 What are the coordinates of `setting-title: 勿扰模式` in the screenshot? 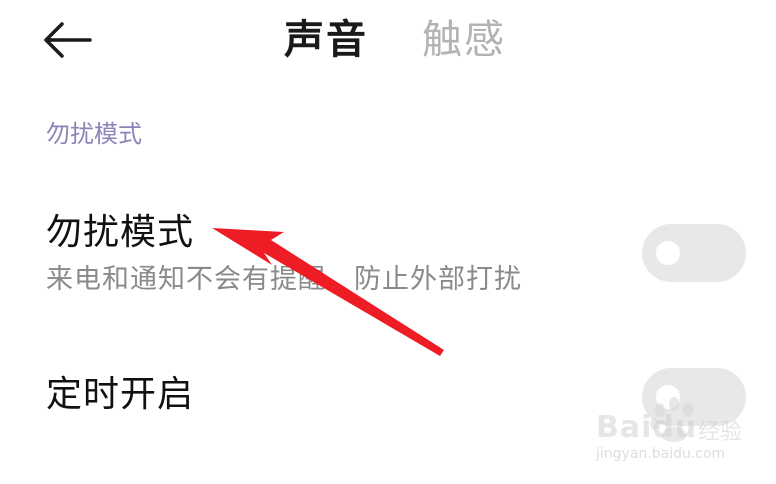 It's located at (120, 232).